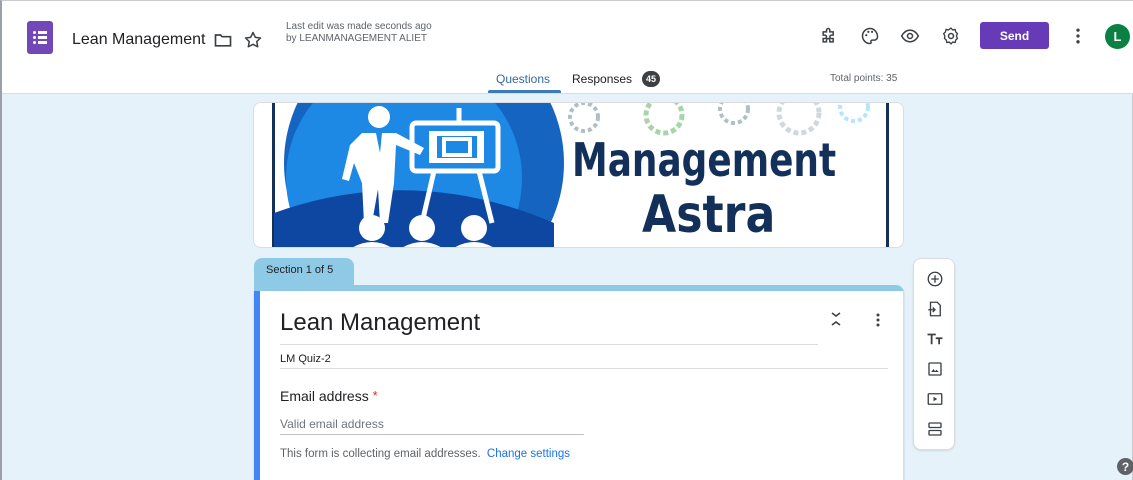  I want to click on import-questions-icon, so click(935, 309).